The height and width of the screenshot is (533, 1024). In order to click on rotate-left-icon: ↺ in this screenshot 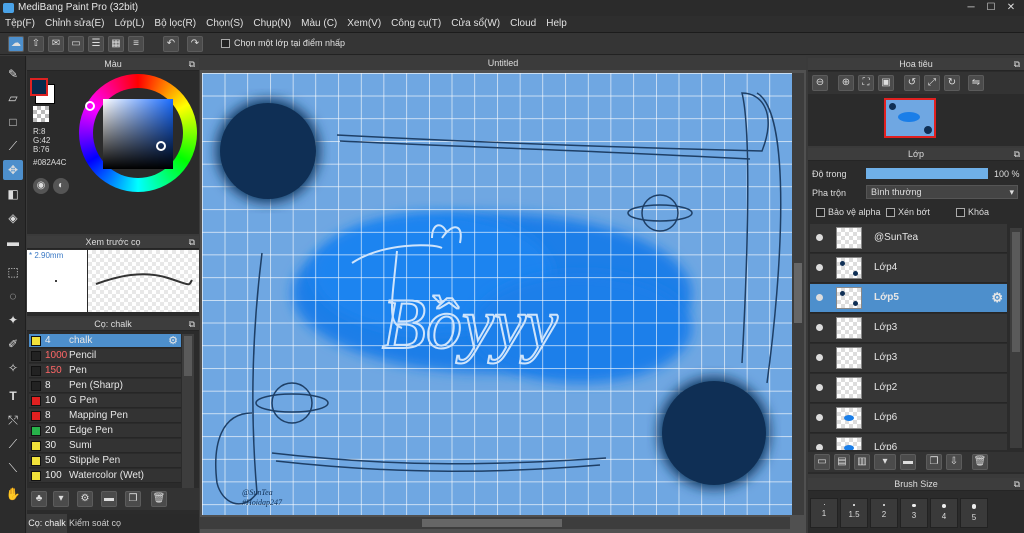, I will do `click(912, 83)`.